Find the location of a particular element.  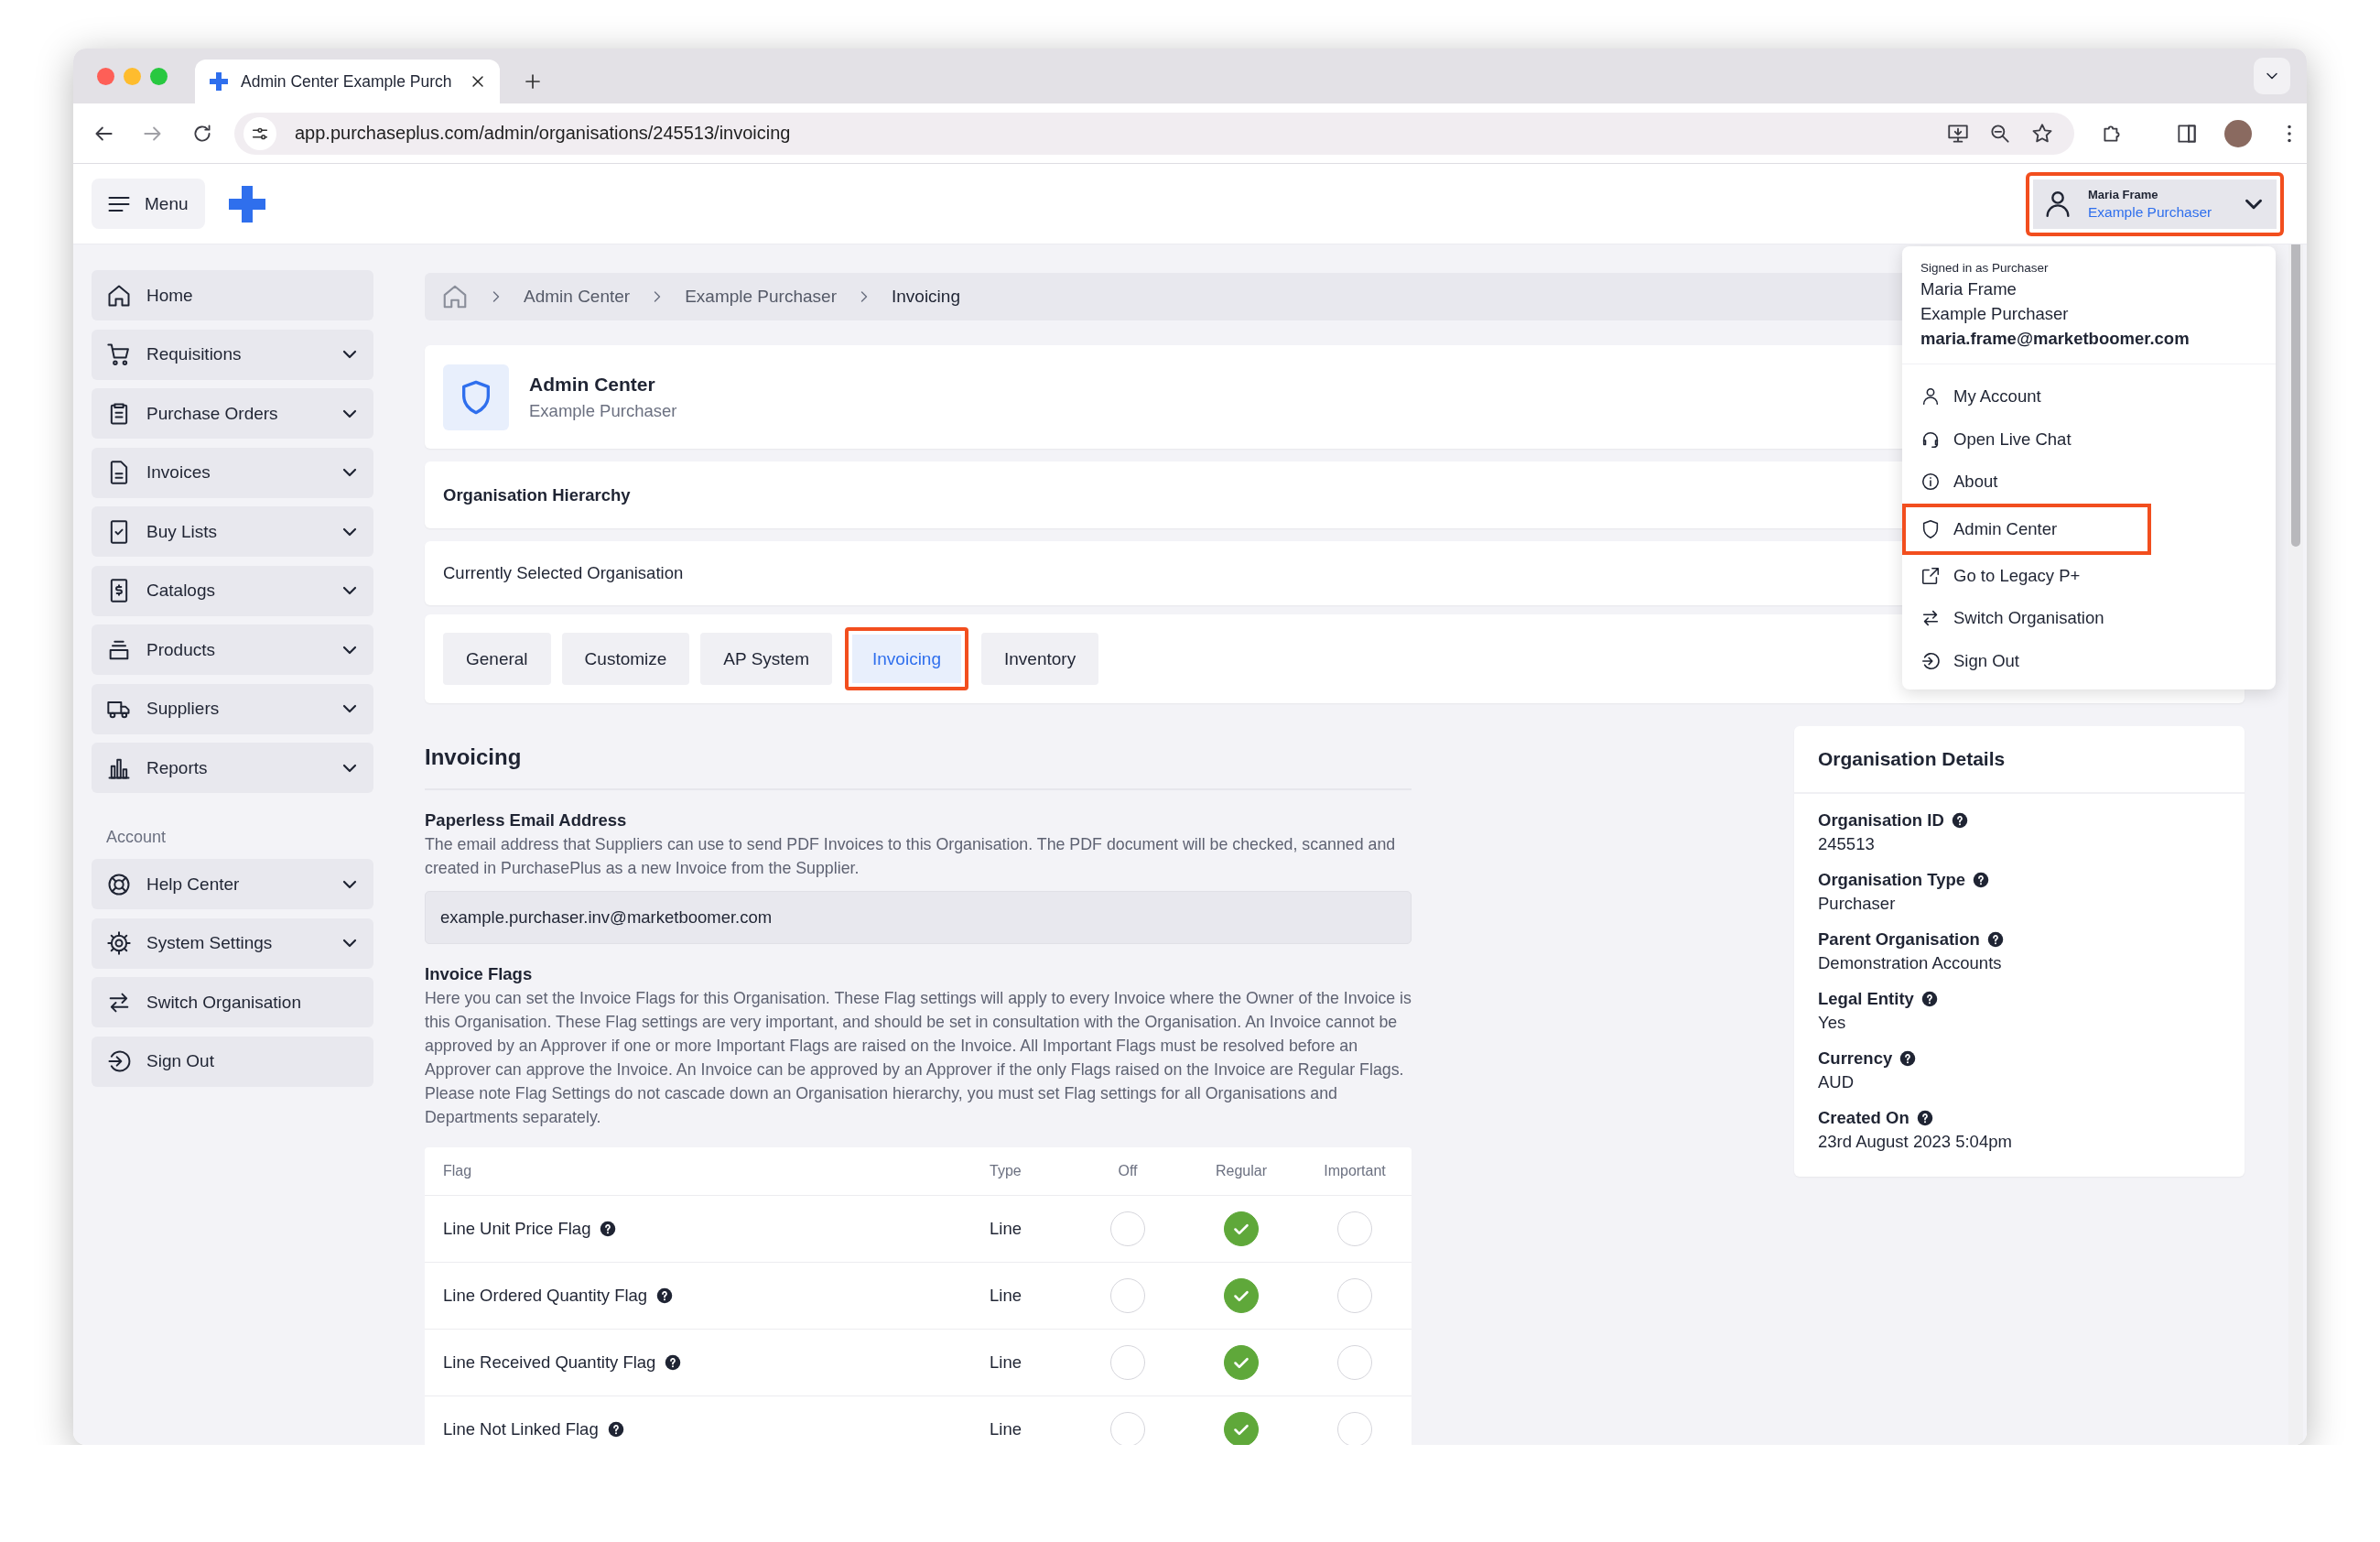

field-label: Organisation Type is located at coordinates (1892, 880).